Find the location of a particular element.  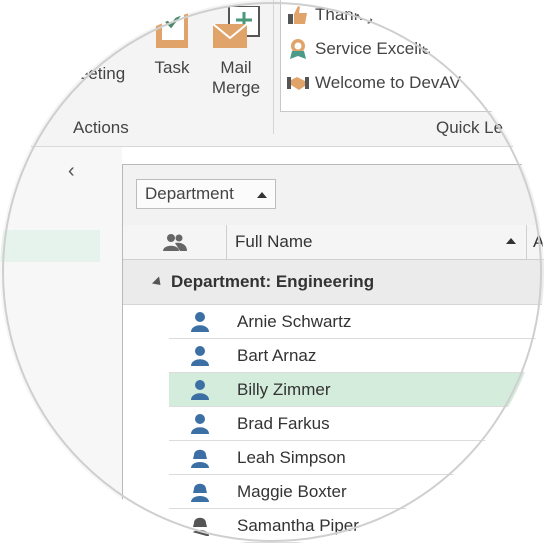

mail-merge-label-line2: Merge is located at coordinates (236, 87).